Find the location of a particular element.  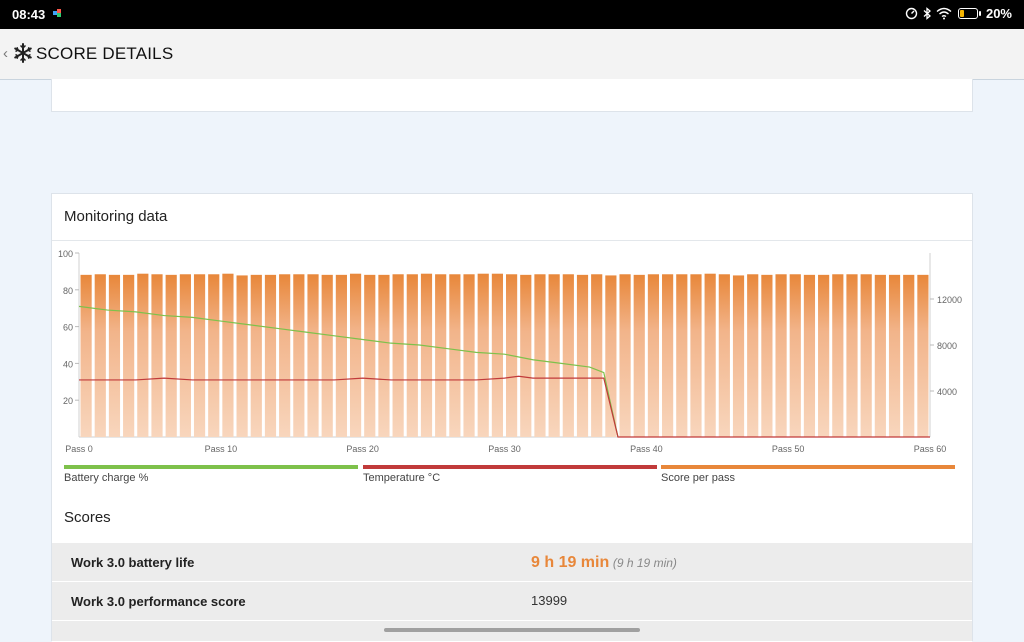

previous-card is located at coordinates (512, 95).